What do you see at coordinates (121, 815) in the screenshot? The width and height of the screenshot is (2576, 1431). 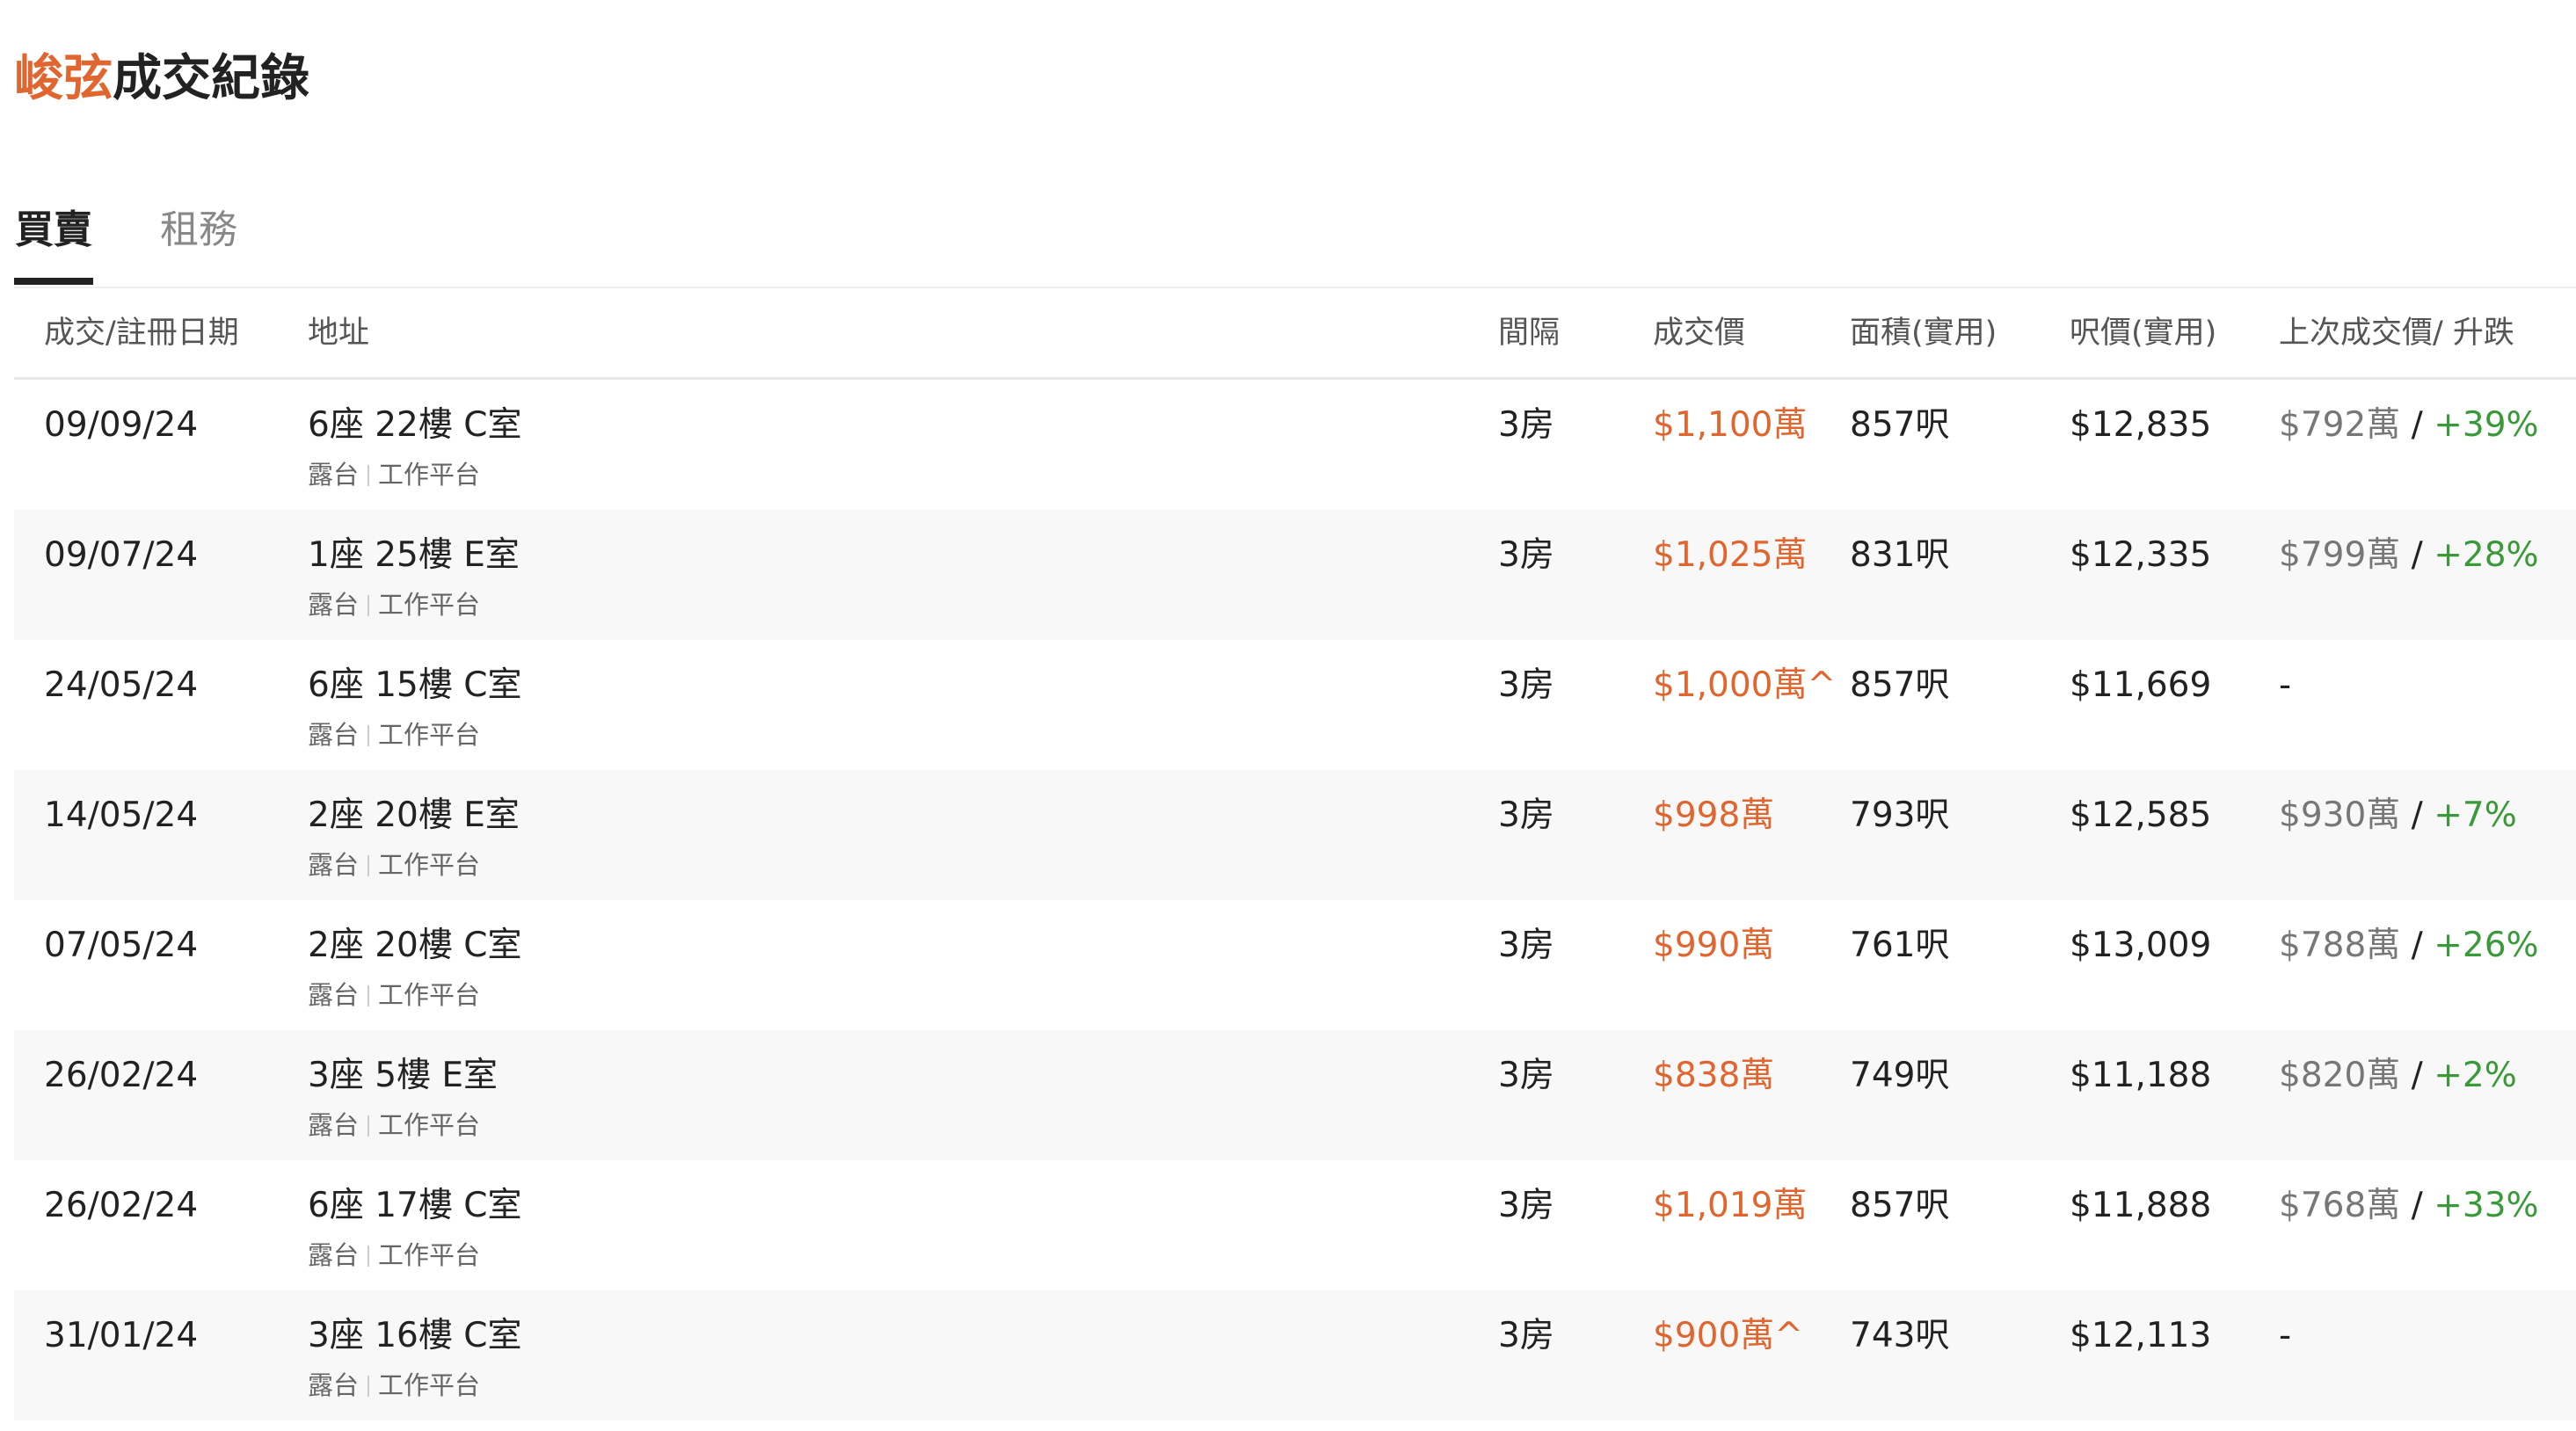 I see `transaction-date: 14/05/24` at bounding box center [121, 815].